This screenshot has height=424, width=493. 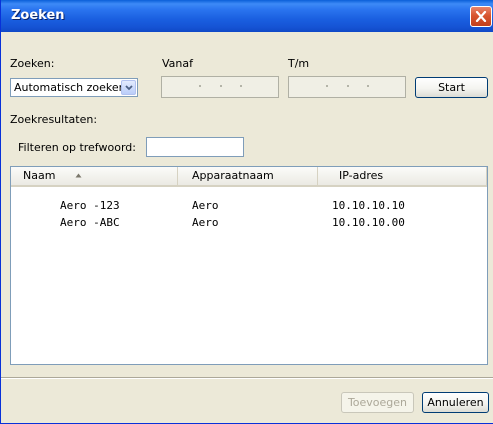 I want to click on to-label: T/m, so click(x=299, y=63).